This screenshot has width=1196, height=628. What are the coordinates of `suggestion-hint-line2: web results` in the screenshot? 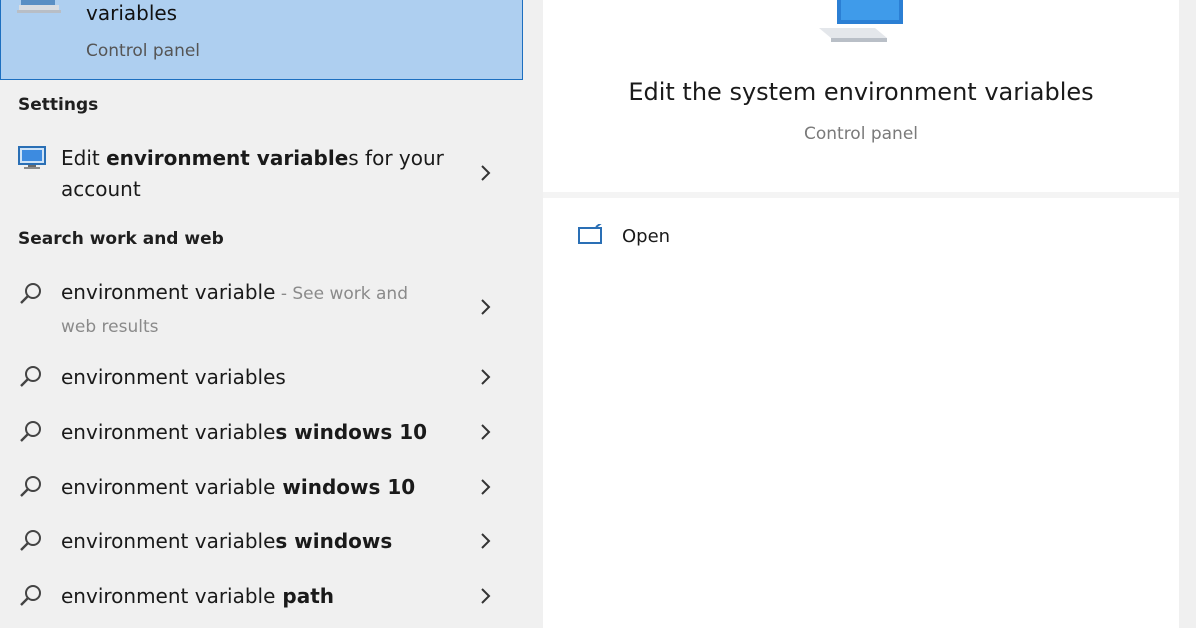 It's located at (110, 327).